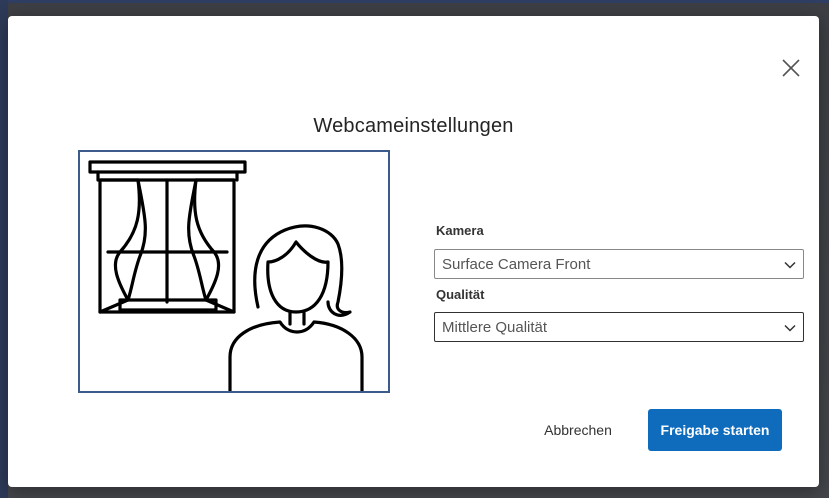  Describe the element at coordinates (460, 230) in the screenshot. I see `camera-label: Kamera` at that location.